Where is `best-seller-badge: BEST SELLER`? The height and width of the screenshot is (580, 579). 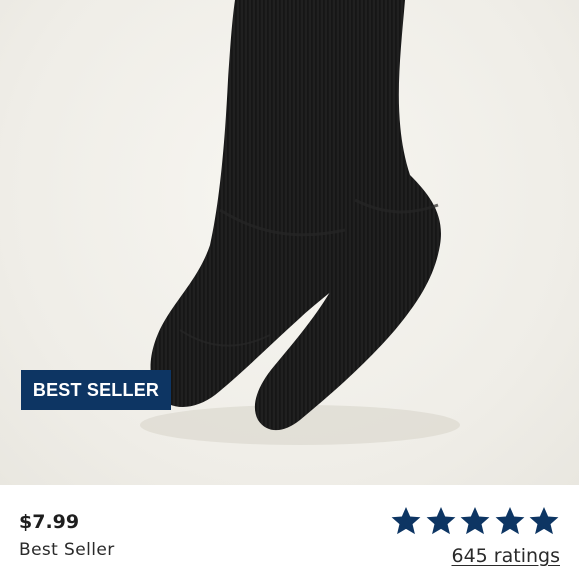 best-seller-badge: BEST SELLER is located at coordinates (96, 390).